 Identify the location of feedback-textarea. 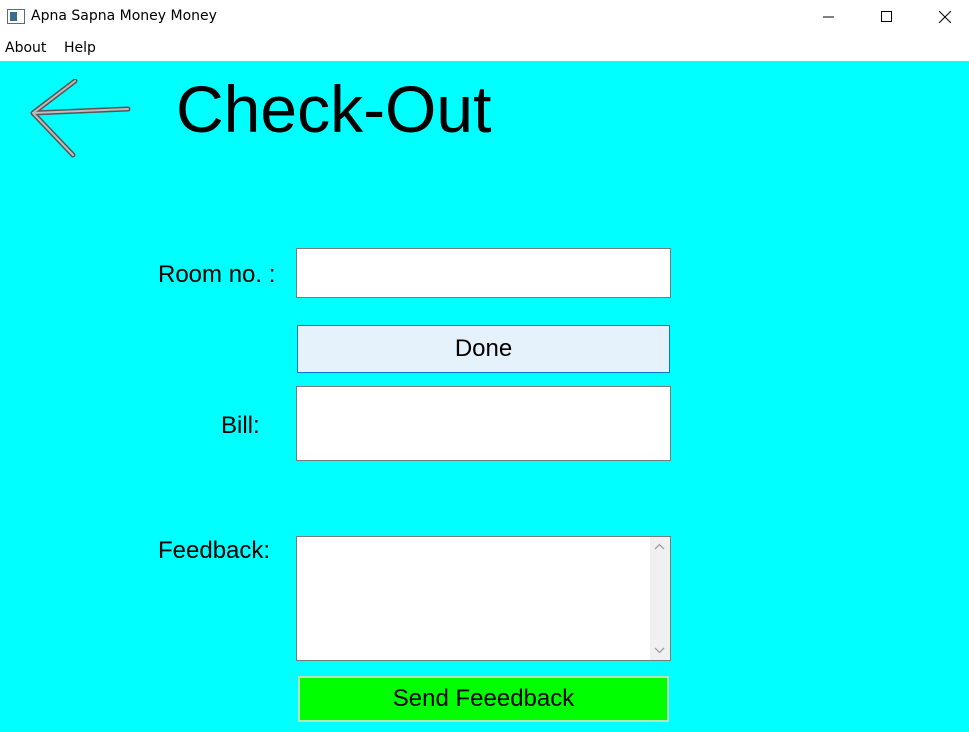
(483, 598).